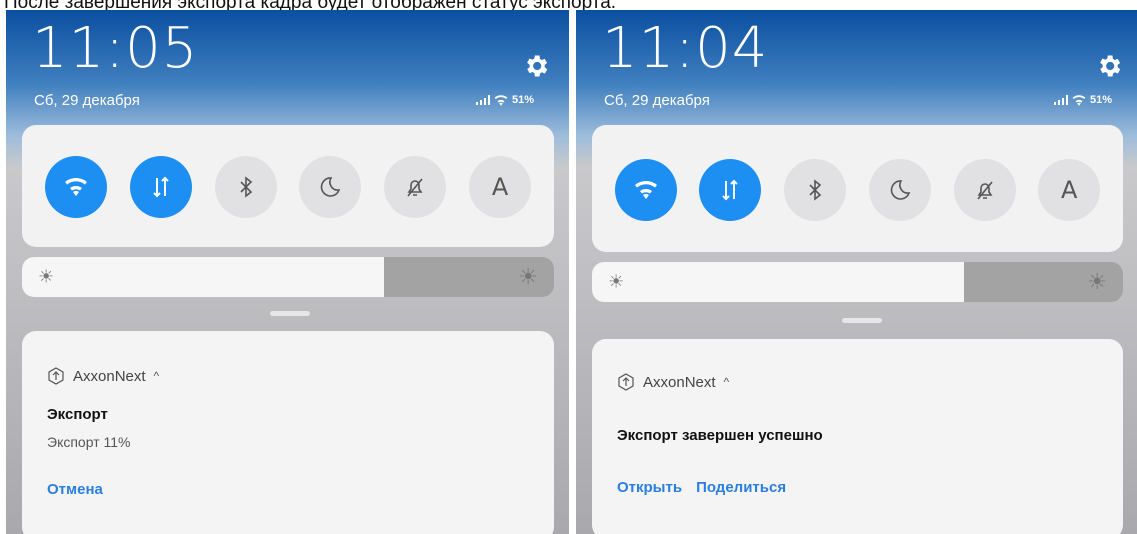  Describe the element at coordinates (115, 48) in the screenshot. I see `clock: 11:05` at that location.